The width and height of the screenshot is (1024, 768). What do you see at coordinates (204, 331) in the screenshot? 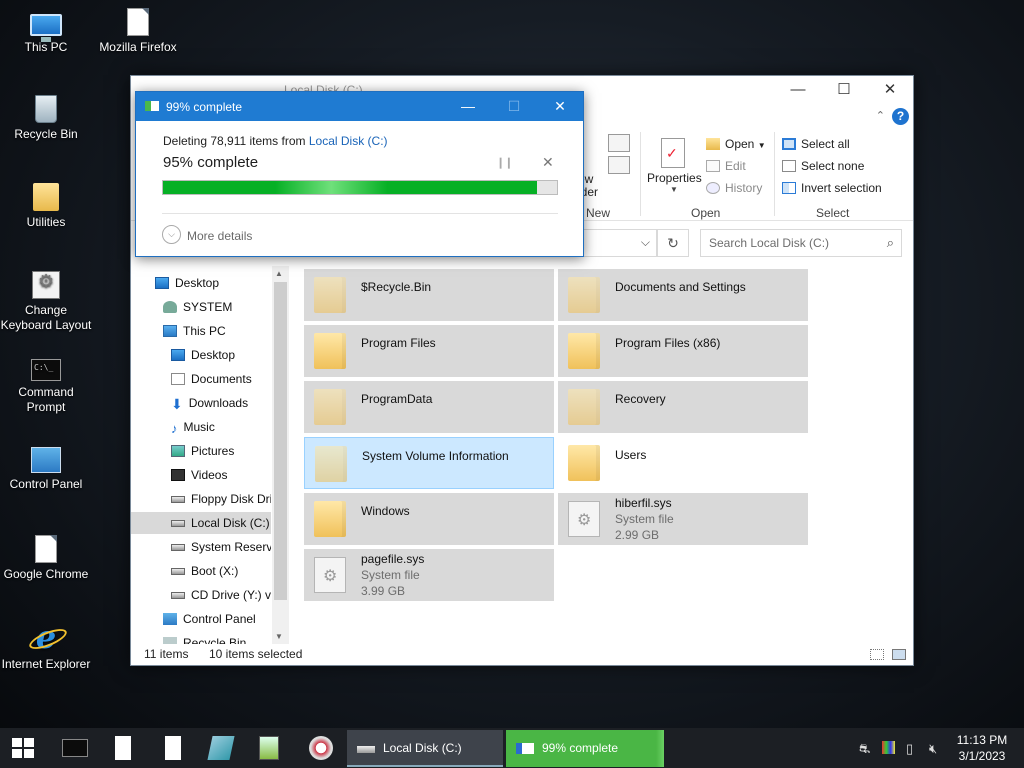
I see `nav-item-label: This PC` at bounding box center [204, 331].